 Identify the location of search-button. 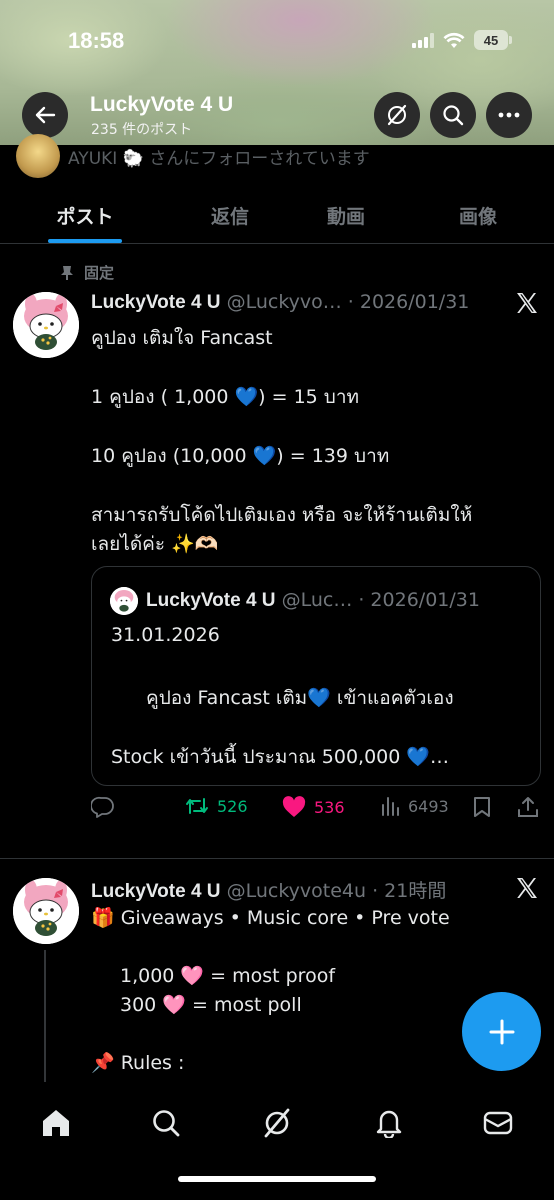
(453, 115).